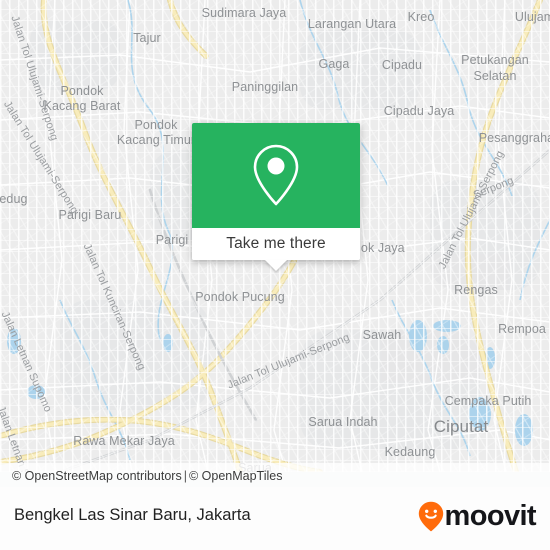  I want to click on map-pin-icon, so click(276, 174).